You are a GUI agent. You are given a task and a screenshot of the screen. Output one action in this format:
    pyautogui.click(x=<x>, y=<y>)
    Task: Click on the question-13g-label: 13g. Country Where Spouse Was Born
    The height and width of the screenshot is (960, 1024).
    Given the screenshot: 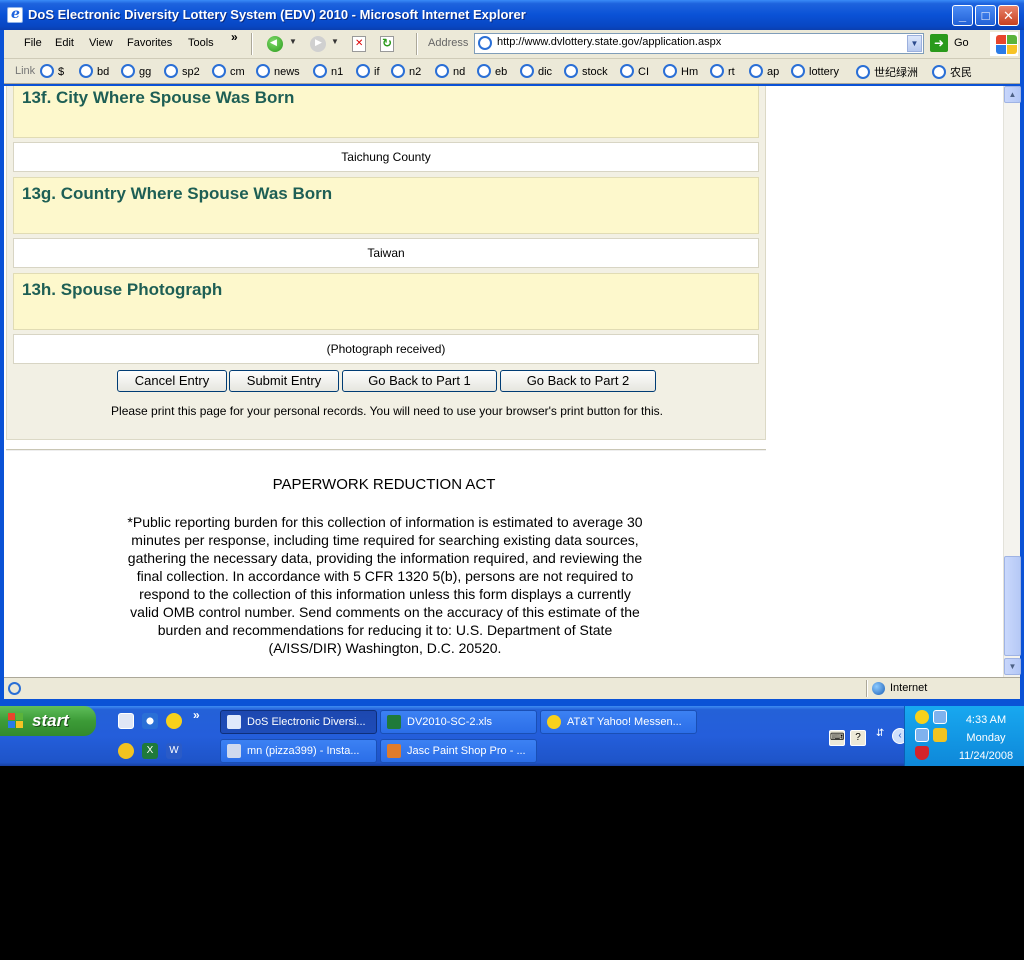 What is the action you would take?
    pyautogui.click(x=177, y=193)
    